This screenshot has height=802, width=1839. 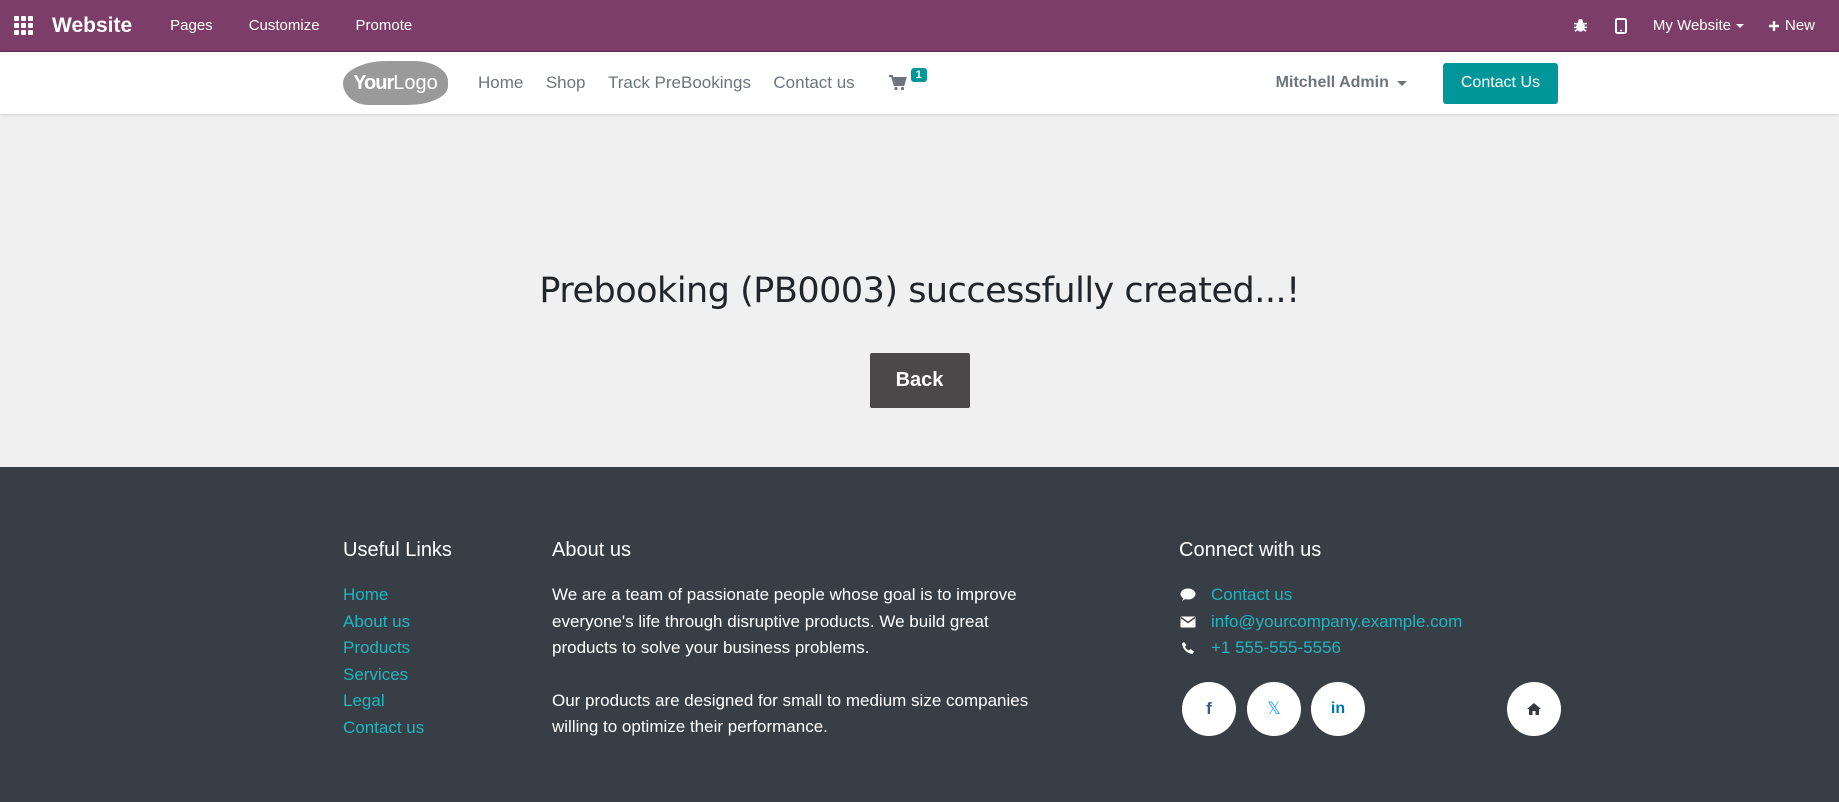 I want to click on new-label: New, so click(x=1799, y=25).